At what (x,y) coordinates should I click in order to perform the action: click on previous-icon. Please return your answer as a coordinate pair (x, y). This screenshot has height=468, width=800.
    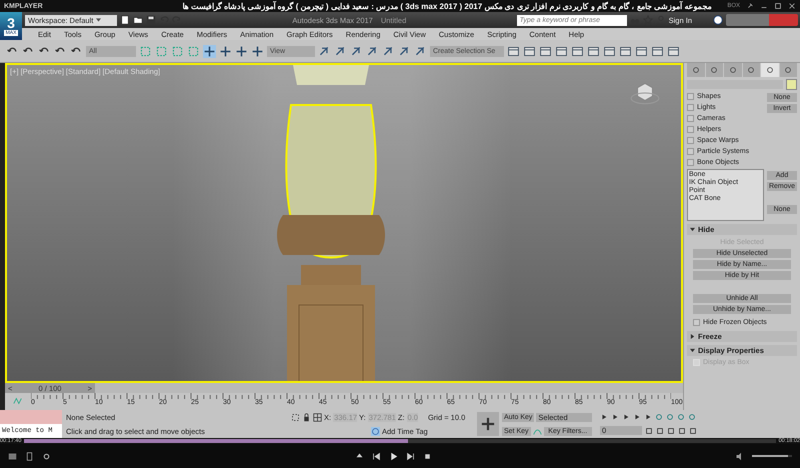
    Looking at the image, I should click on (376, 456).